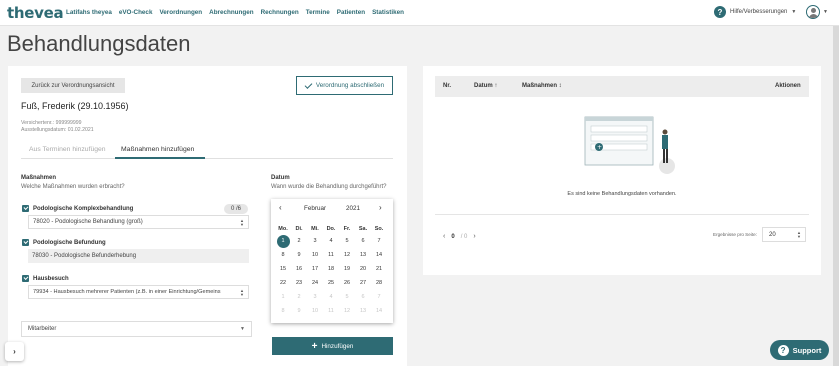  I want to click on date-picker-header: ‹ Februar 2021 ›, so click(332, 209).